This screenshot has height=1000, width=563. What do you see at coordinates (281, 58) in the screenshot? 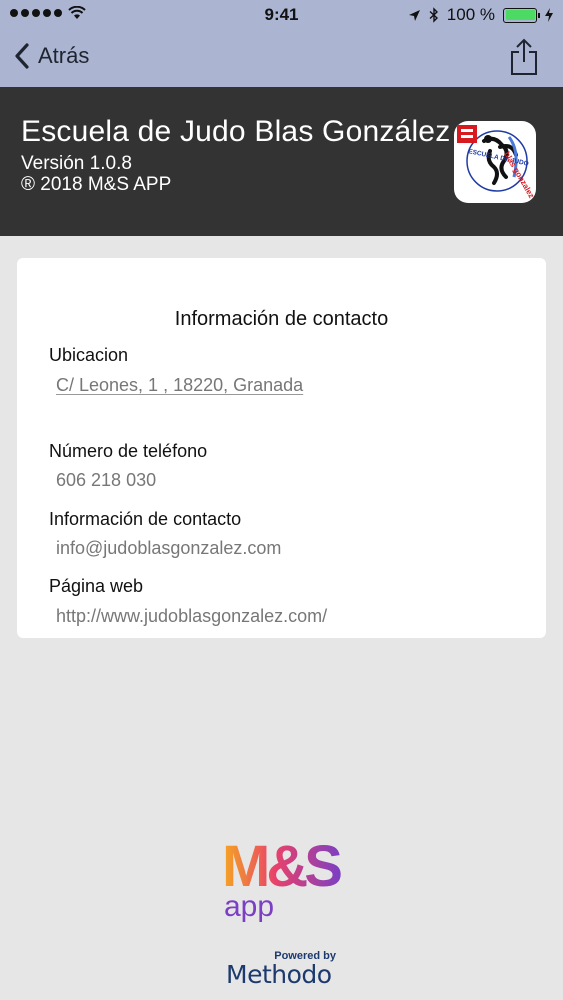
I see `nav-bar: Atrás` at bounding box center [281, 58].